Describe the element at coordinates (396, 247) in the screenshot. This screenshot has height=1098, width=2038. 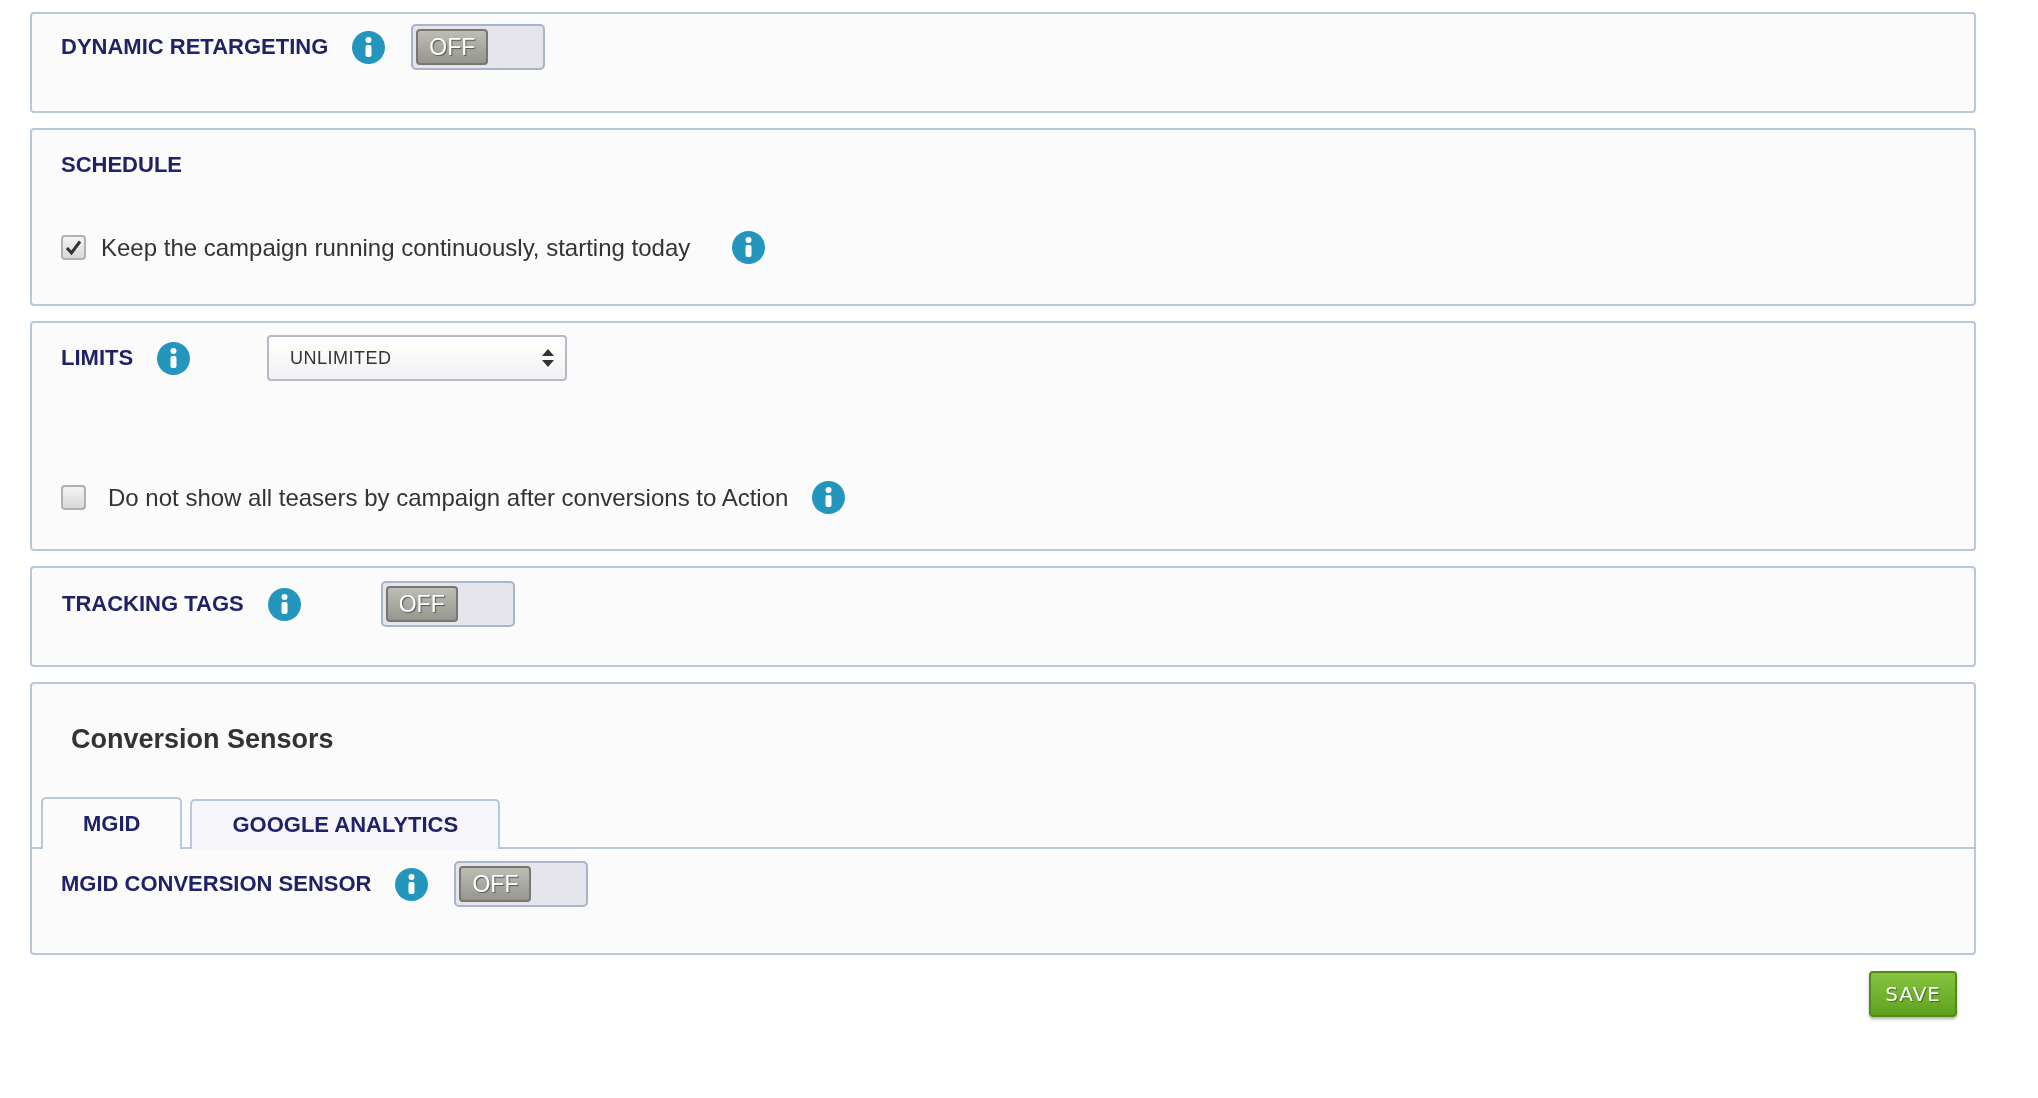
I see `checkbox-label: Keep the campaign running continuously, starting today` at that location.